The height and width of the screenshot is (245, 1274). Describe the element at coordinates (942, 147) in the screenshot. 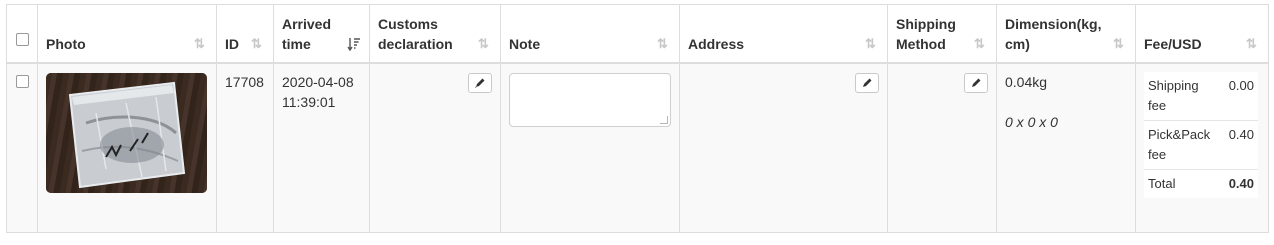

I see `shipping-method-cell` at that location.